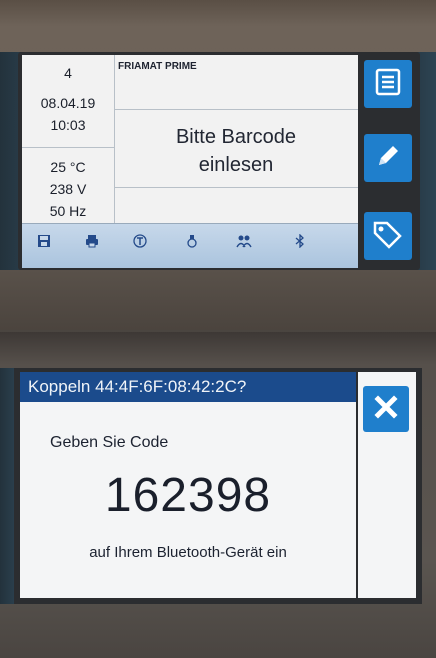 This screenshot has width=436, height=658. I want to click on tag-icon, so click(388, 236).